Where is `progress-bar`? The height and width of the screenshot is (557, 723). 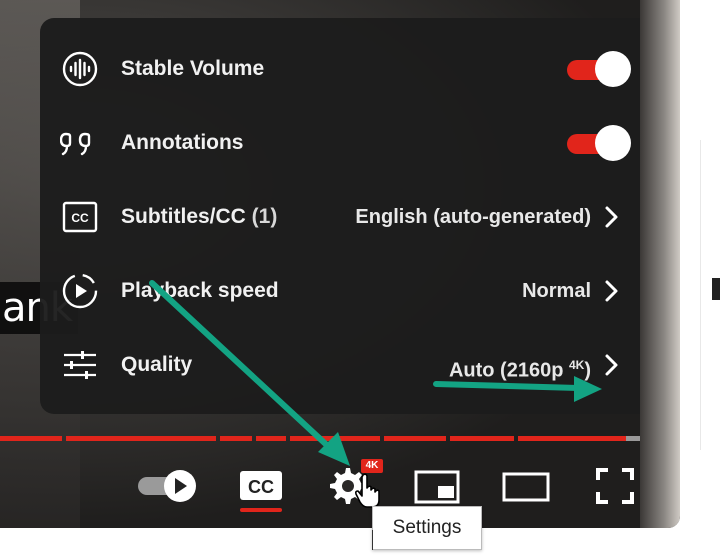 progress-bar is located at coordinates (329, 438).